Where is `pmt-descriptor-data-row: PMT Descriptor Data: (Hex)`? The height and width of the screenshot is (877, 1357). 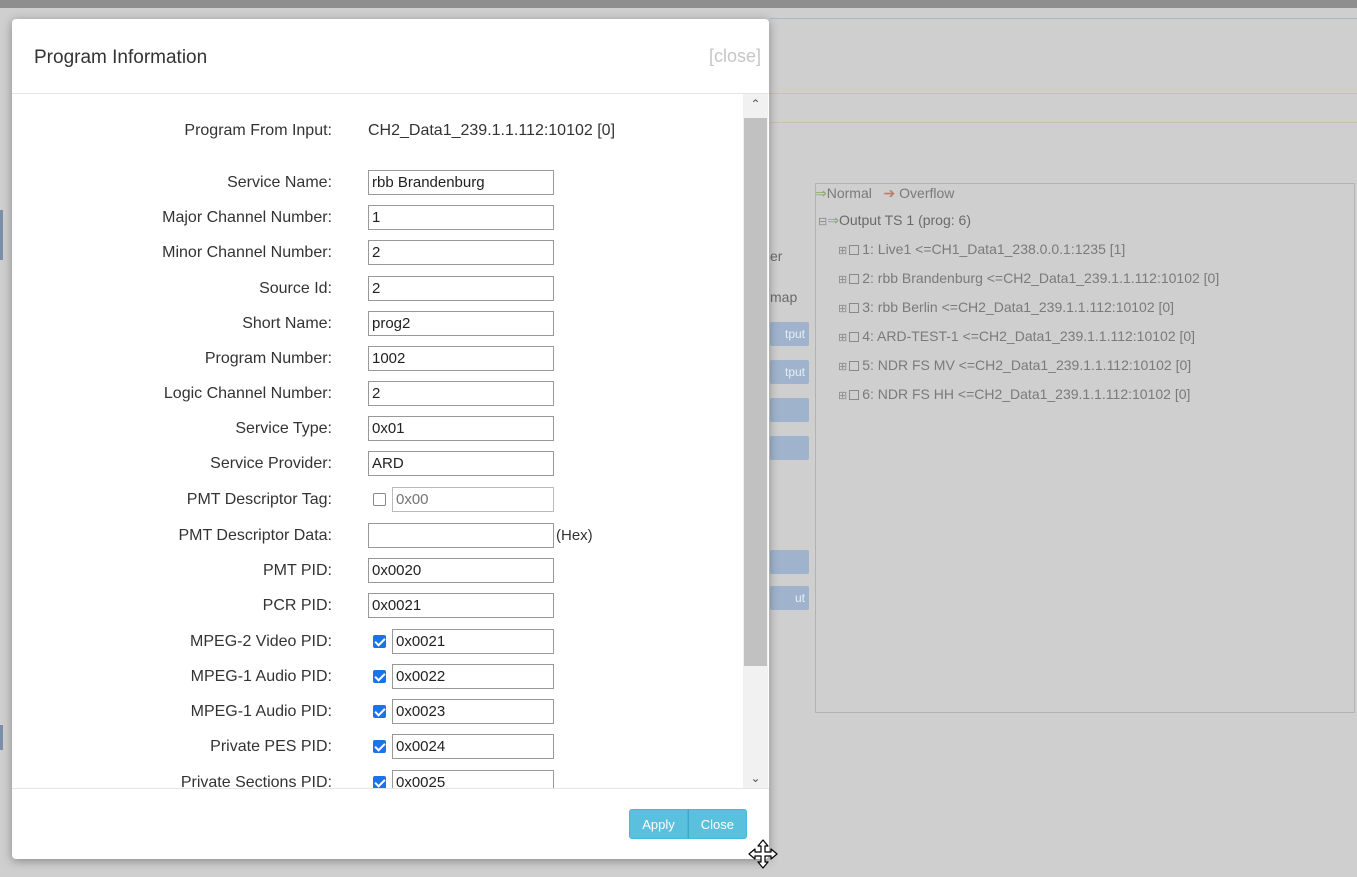 pmt-descriptor-data-row: PMT Descriptor Data: (Hex) is located at coordinates (372, 536).